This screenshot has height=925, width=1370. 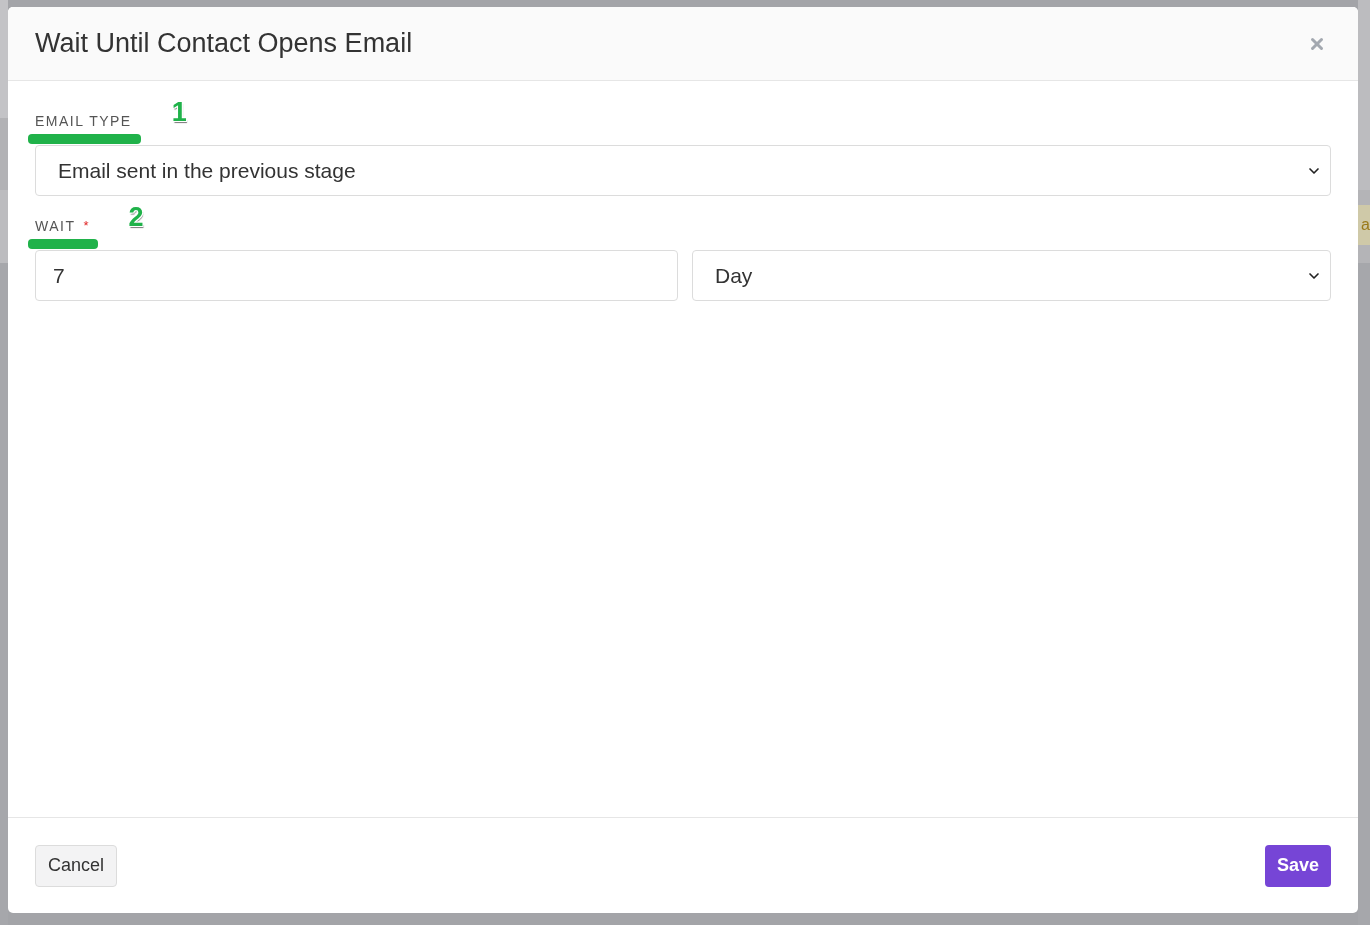 I want to click on annotation-number: 1, so click(x=179, y=112).